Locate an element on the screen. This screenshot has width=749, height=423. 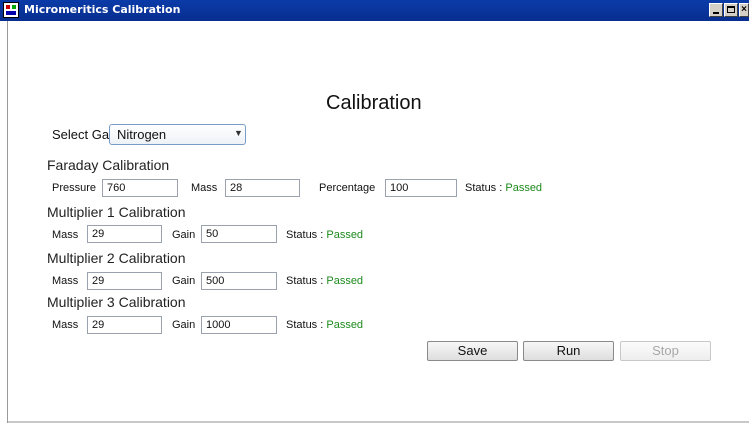
select-gas-label: Select Gas is located at coordinates (84, 134).